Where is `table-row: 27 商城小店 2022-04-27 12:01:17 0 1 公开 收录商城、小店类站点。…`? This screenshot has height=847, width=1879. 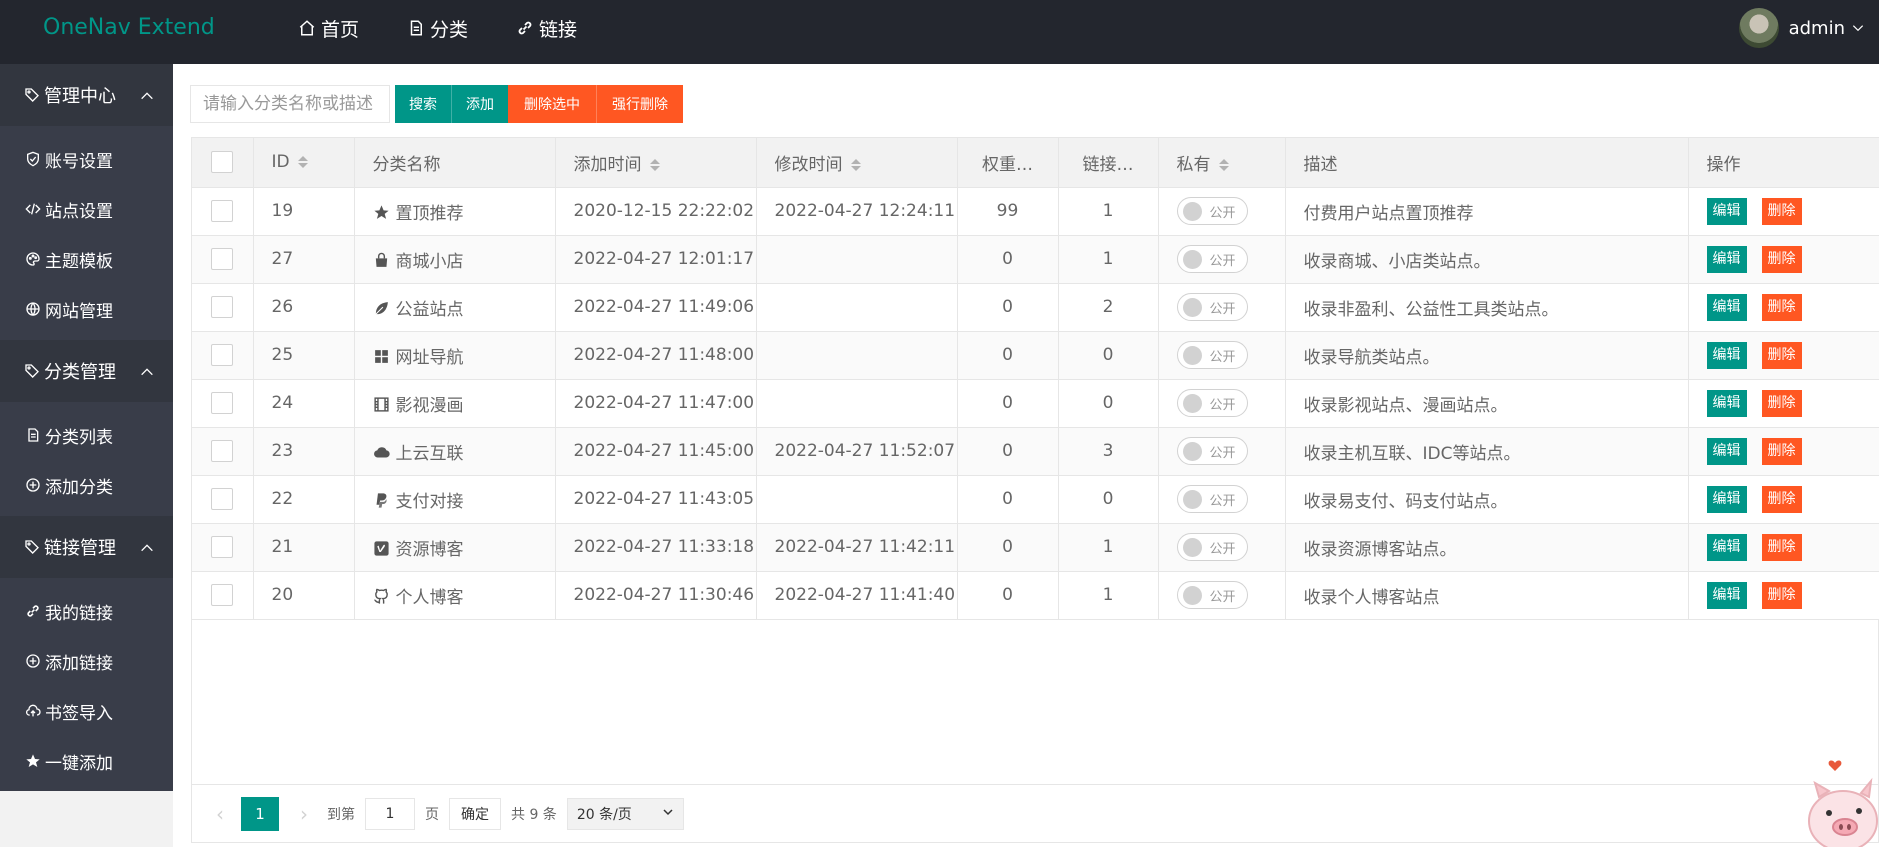 table-row: 27 商城小店 2022-04-27 12:01:17 0 1 公开 收录商城、小店类站点。… is located at coordinates (1035, 259).